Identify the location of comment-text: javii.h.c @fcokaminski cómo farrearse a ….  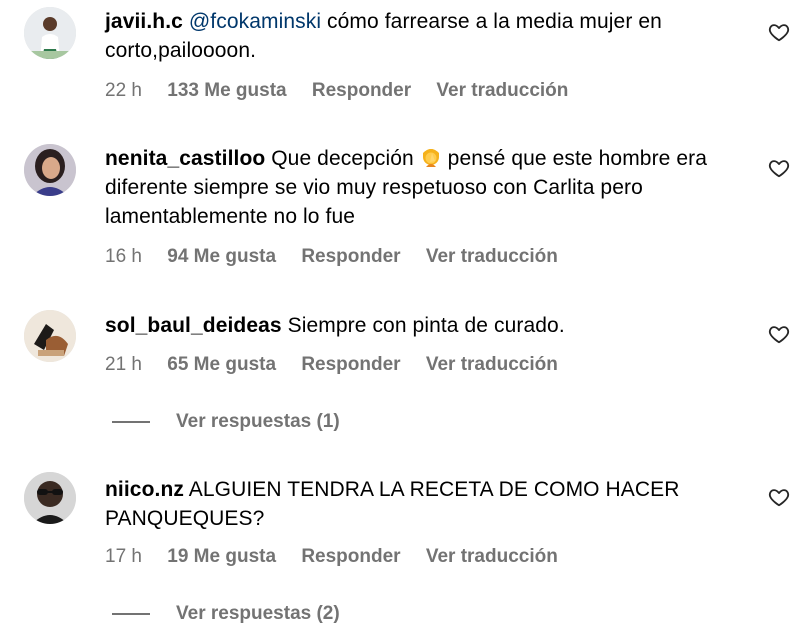
(425, 36).